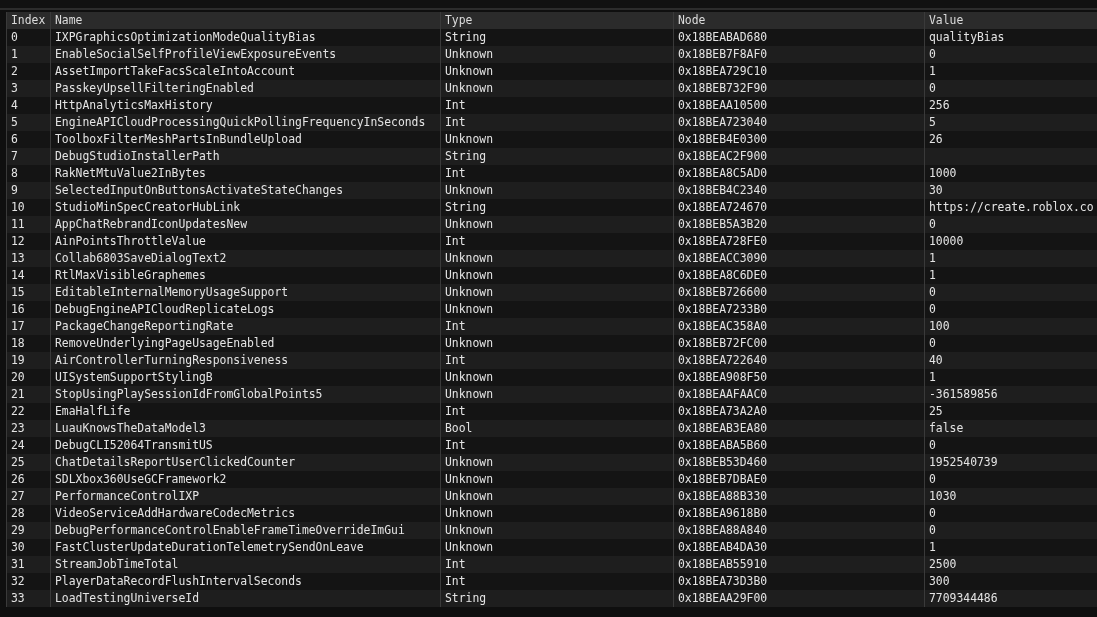 The height and width of the screenshot is (617, 1097). What do you see at coordinates (799, 598) in the screenshot?
I see `table-cell: 0x18BEAA29F00` at bounding box center [799, 598].